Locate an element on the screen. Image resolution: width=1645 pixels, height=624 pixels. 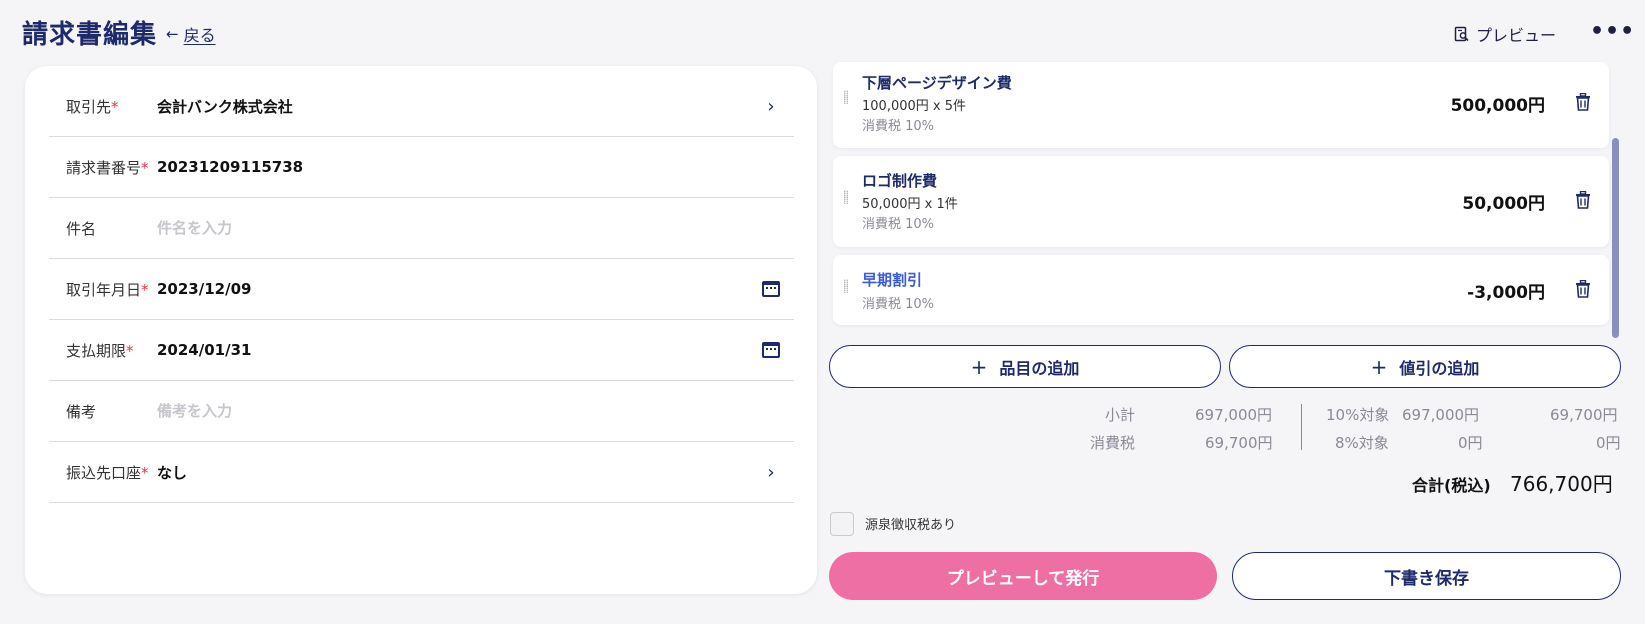
item-name: 早期割引 is located at coordinates (892, 280).